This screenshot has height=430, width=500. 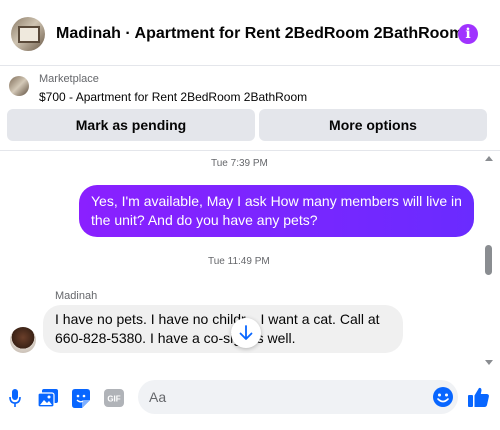 What do you see at coordinates (298, 397) in the screenshot?
I see `message-input` at bounding box center [298, 397].